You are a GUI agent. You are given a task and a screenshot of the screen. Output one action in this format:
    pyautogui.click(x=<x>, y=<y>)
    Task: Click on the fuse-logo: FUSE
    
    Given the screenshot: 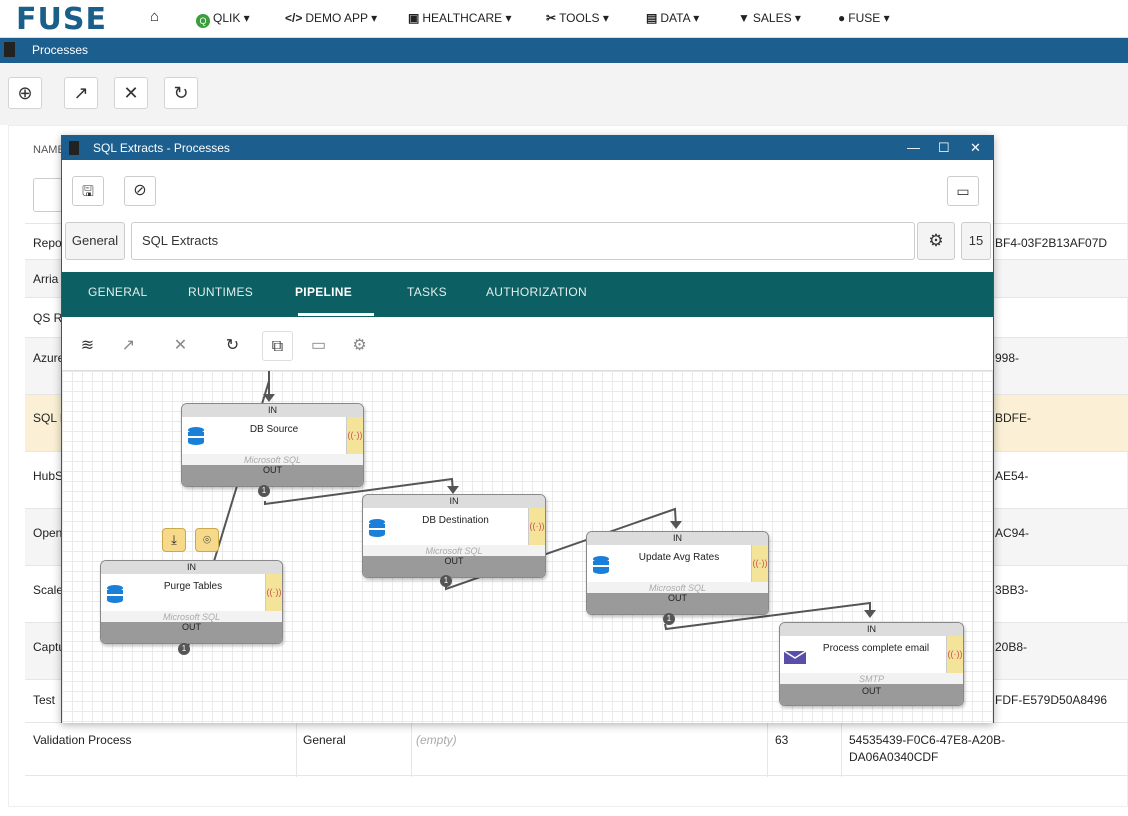 What is the action you would take?
    pyautogui.click(x=61, y=19)
    